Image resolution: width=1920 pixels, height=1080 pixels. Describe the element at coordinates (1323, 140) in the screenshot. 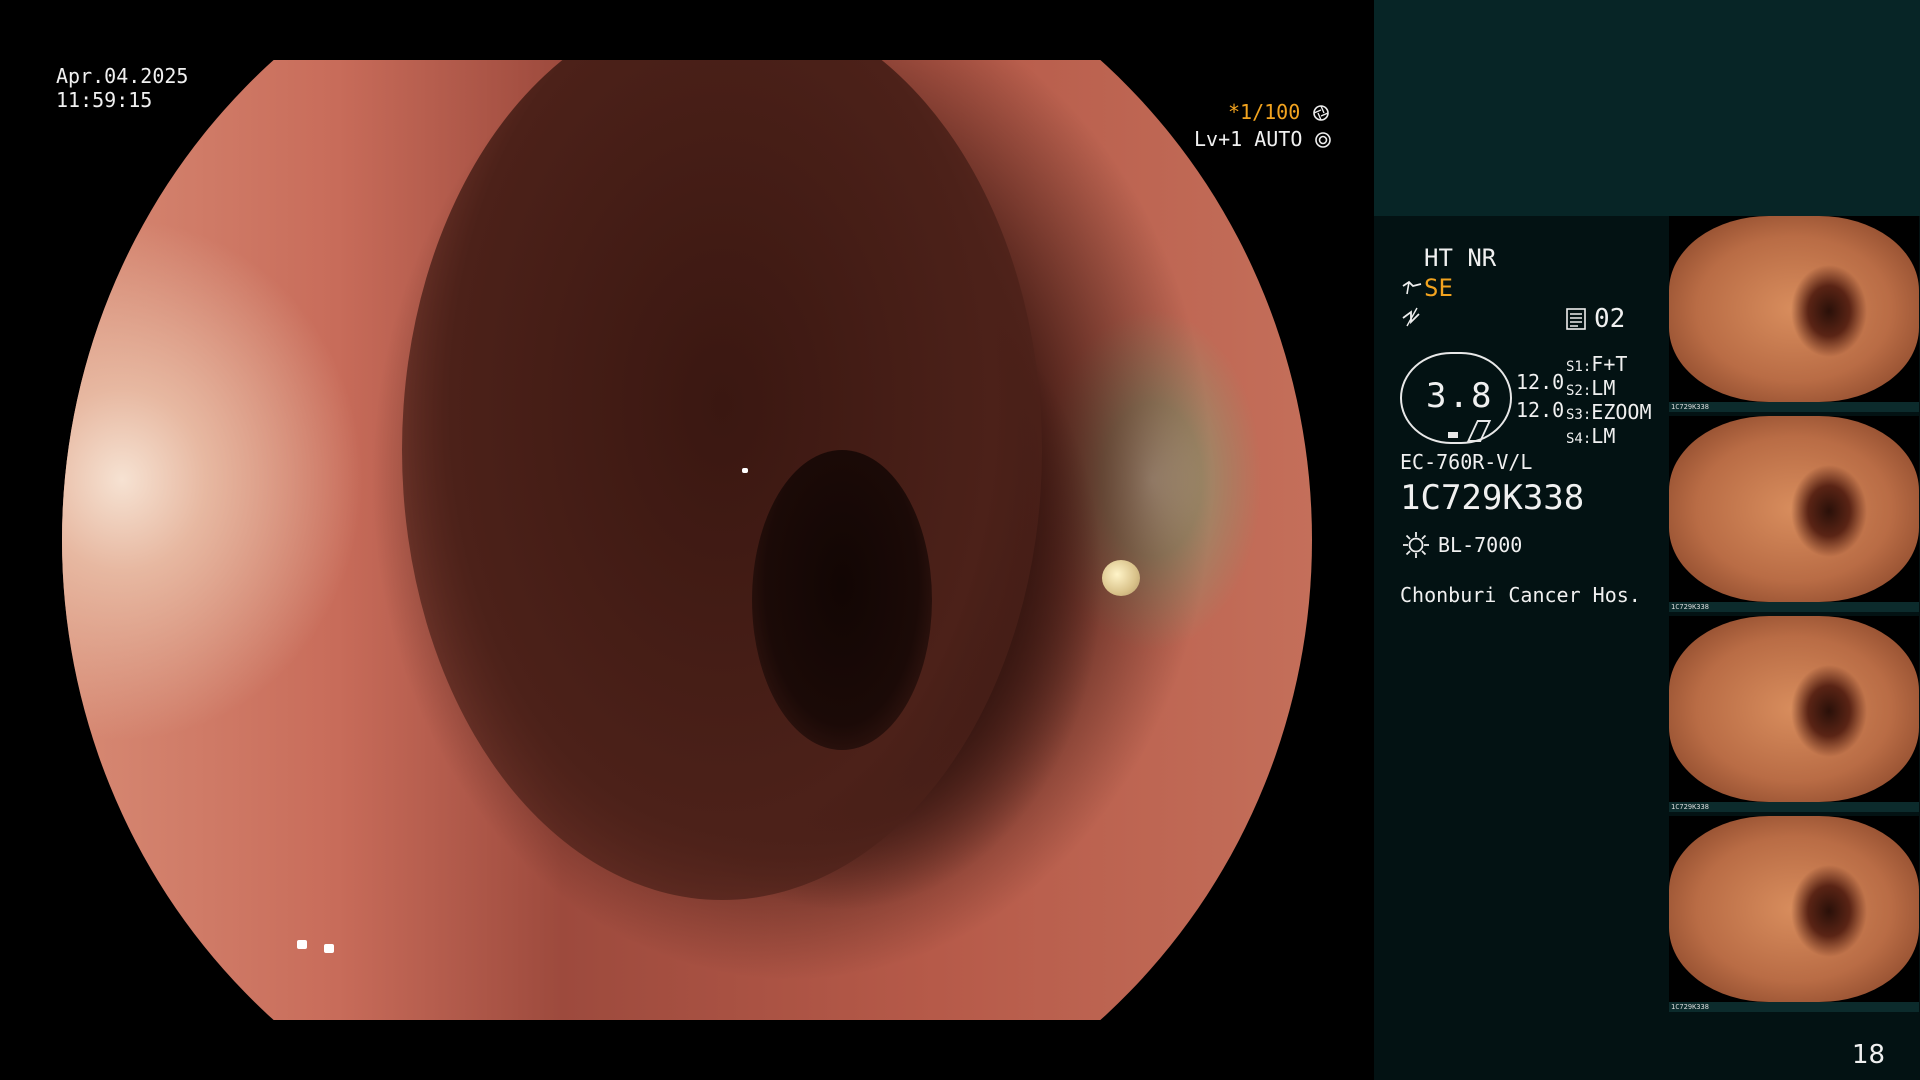

I see `auto-ring-icon` at that location.